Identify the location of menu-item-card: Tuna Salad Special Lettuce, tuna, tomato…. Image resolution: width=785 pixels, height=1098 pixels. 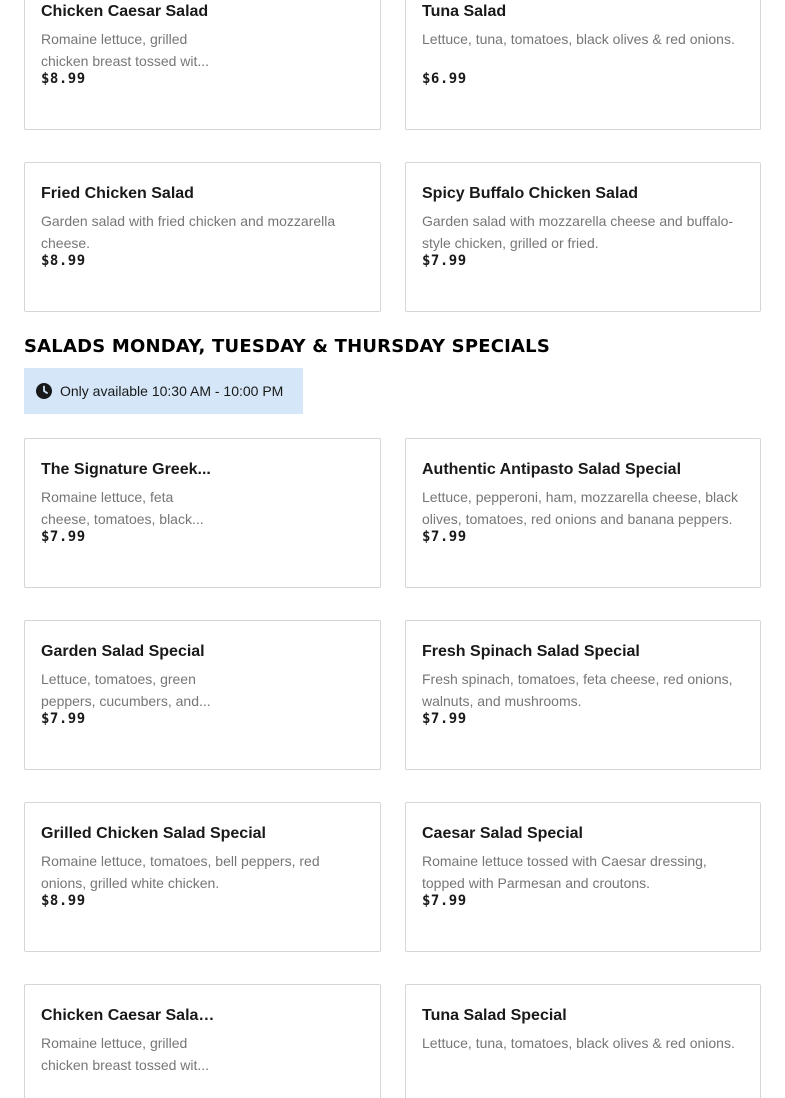
(583, 1041).